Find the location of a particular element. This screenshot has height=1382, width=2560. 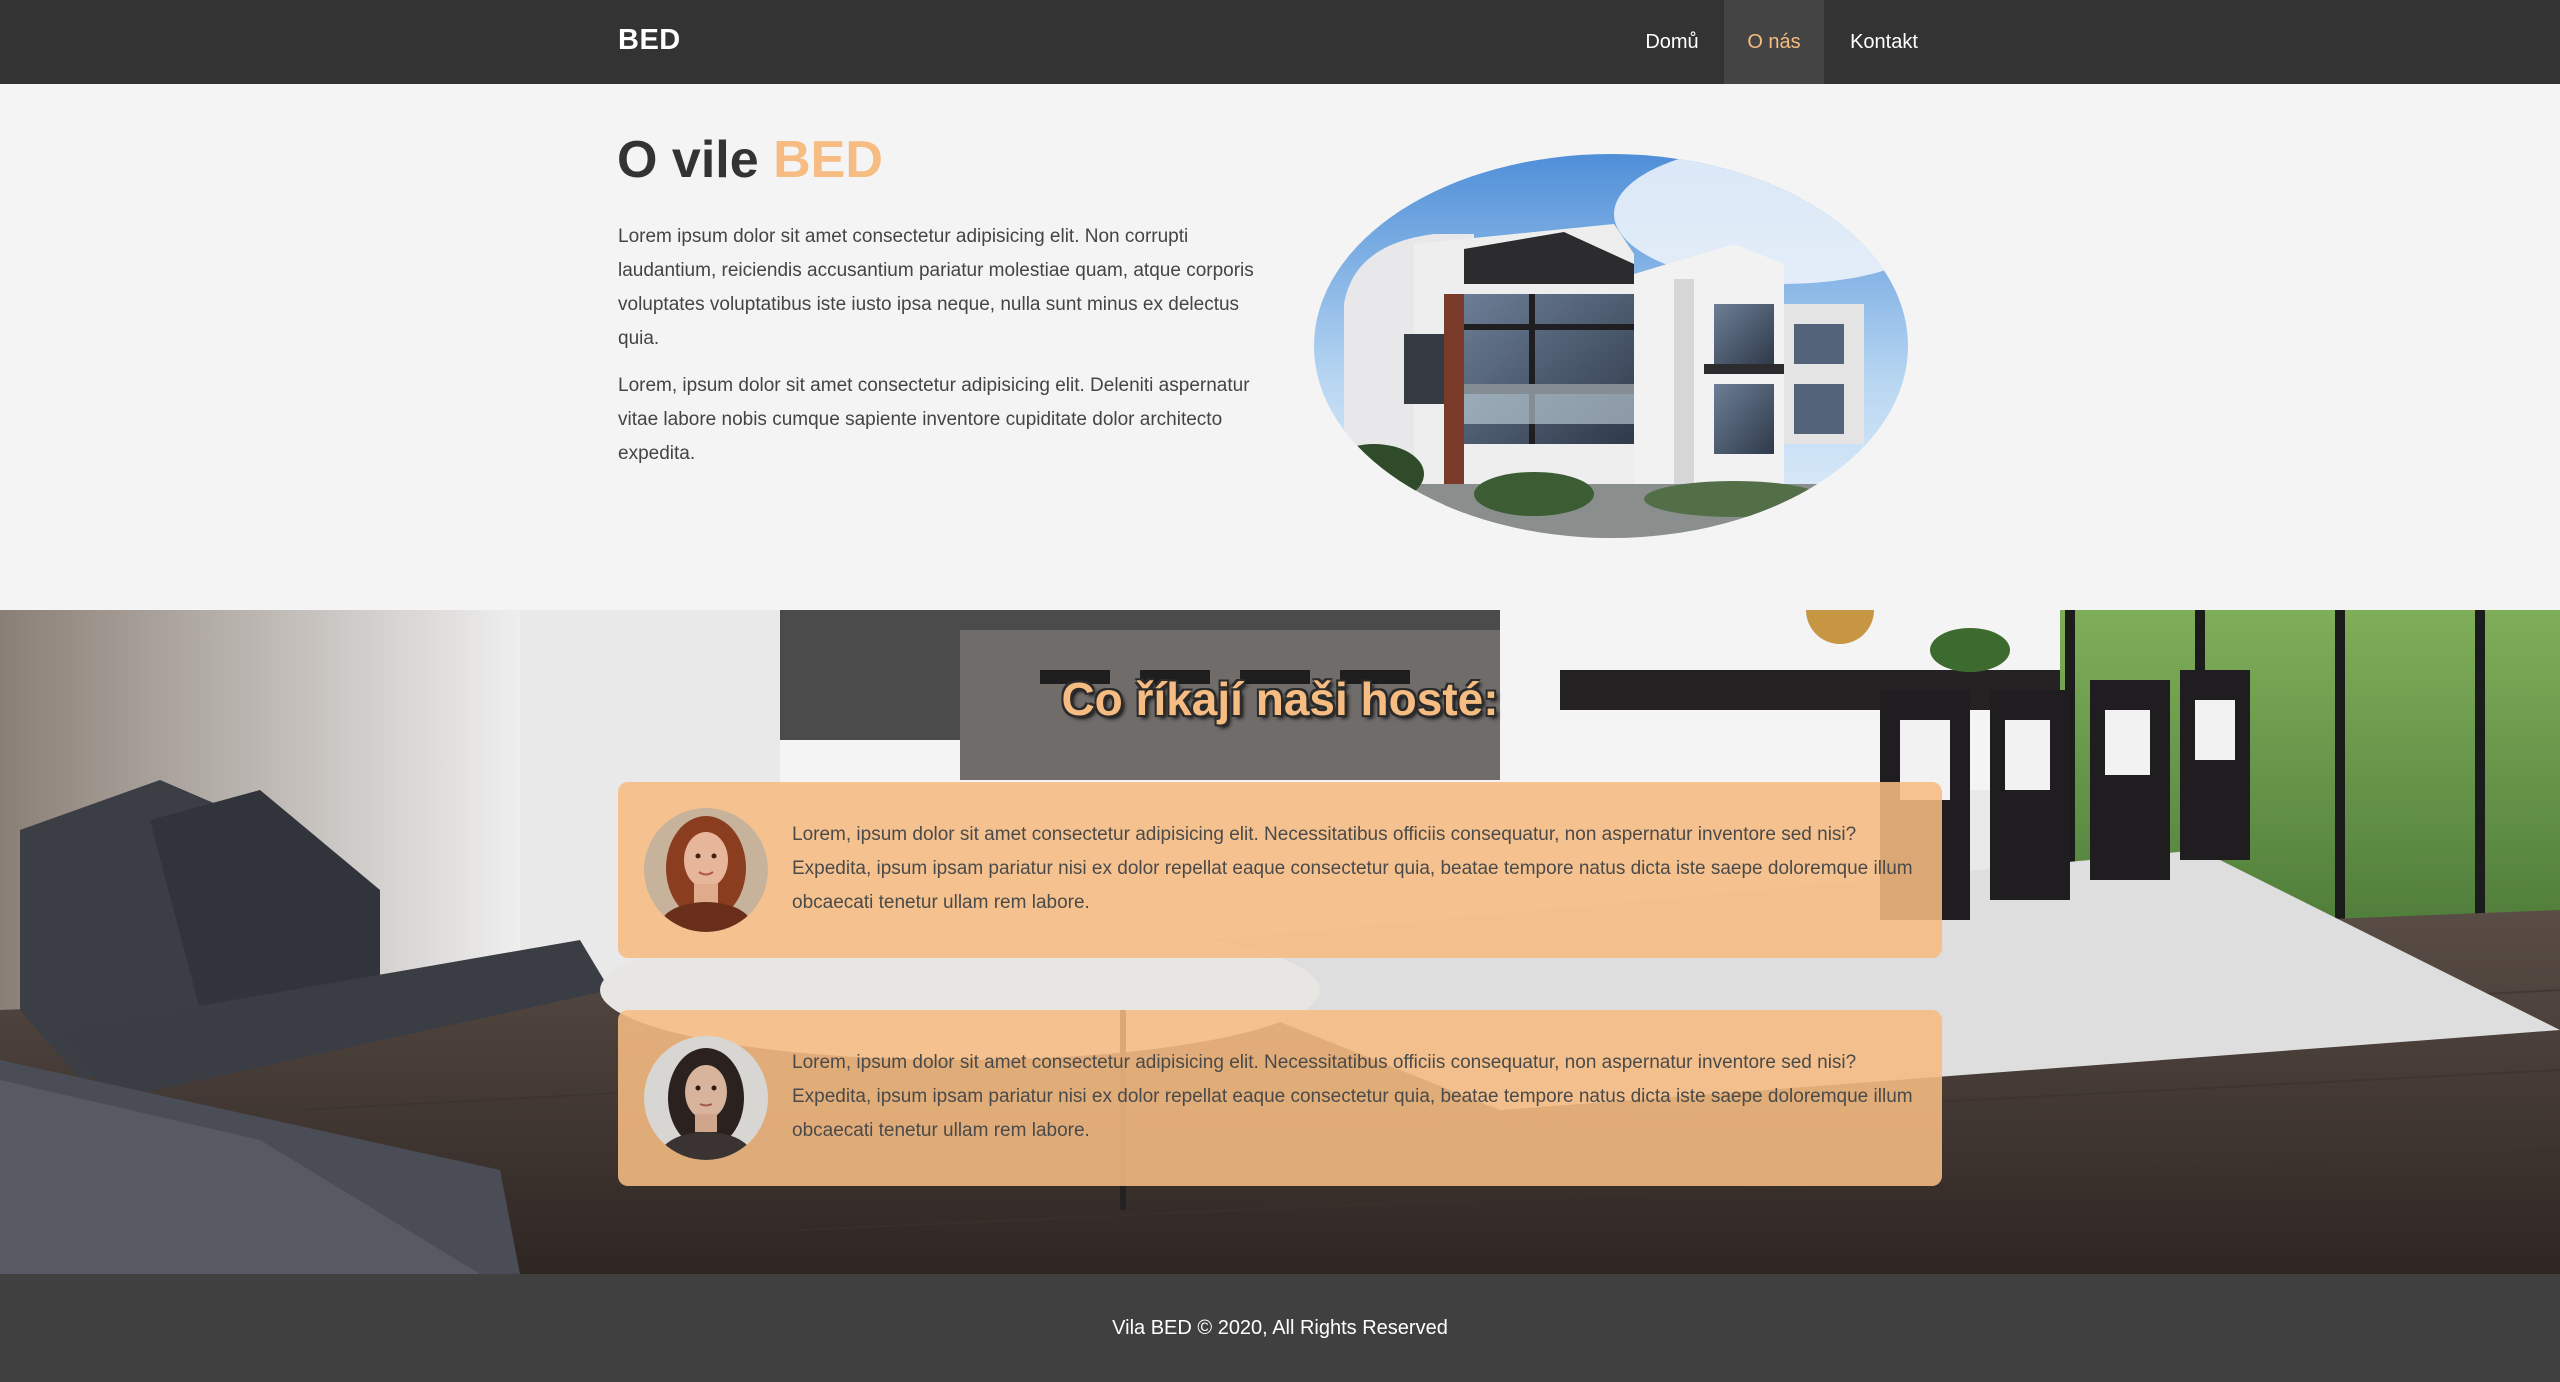

nav-link-contact: Kontakt is located at coordinates (1884, 42).